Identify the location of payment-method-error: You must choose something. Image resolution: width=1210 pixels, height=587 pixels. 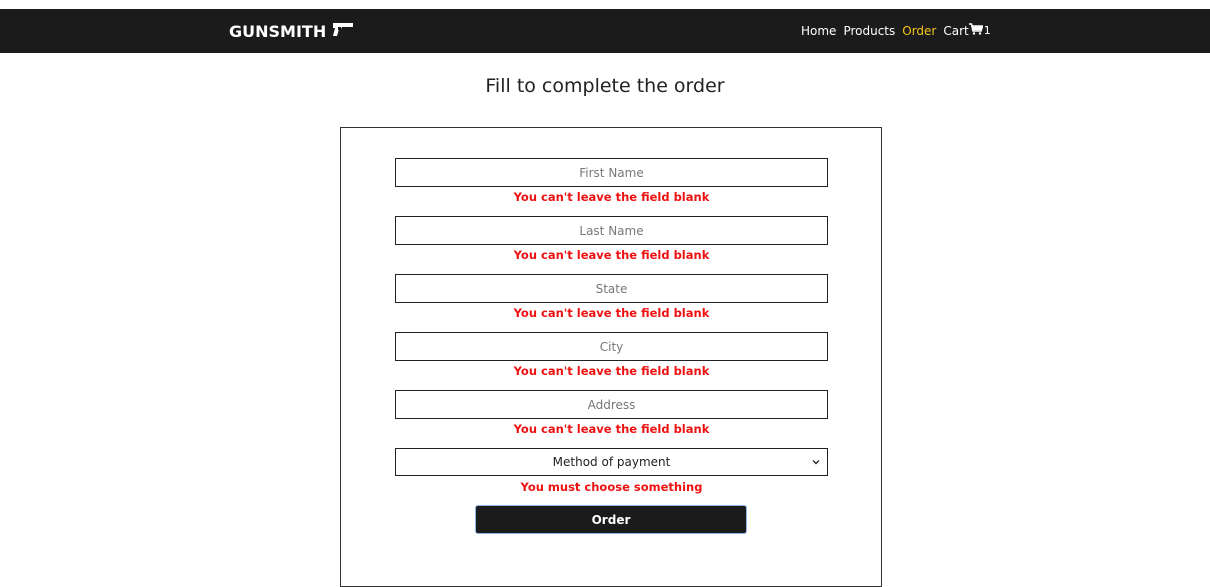
(611, 487).